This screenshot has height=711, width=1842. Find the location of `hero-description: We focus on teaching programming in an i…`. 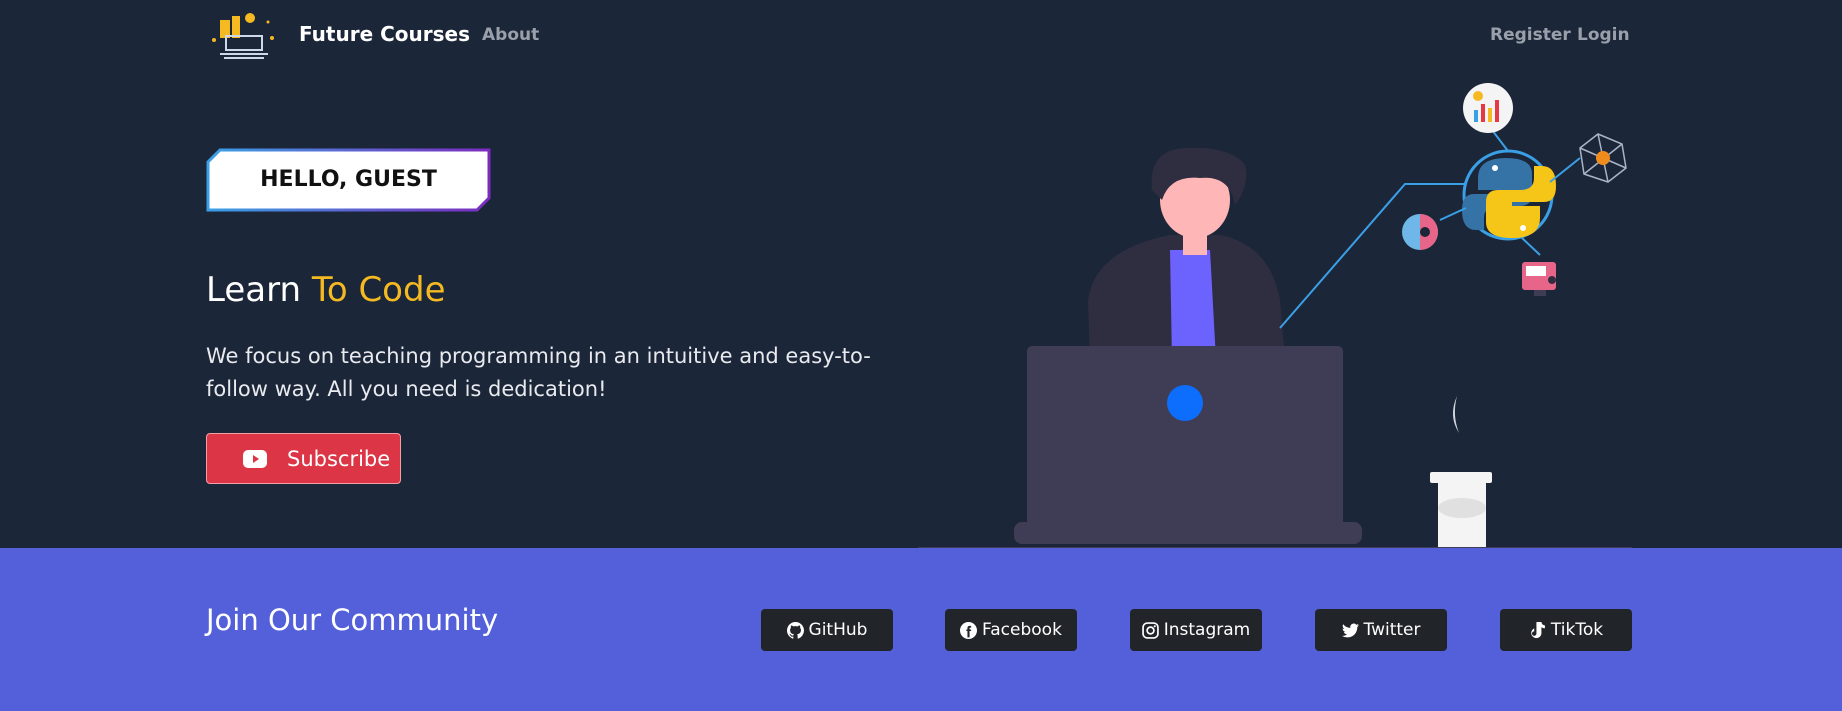

hero-description: We focus on teaching programming in an i… is located at coordinates (538, 372).